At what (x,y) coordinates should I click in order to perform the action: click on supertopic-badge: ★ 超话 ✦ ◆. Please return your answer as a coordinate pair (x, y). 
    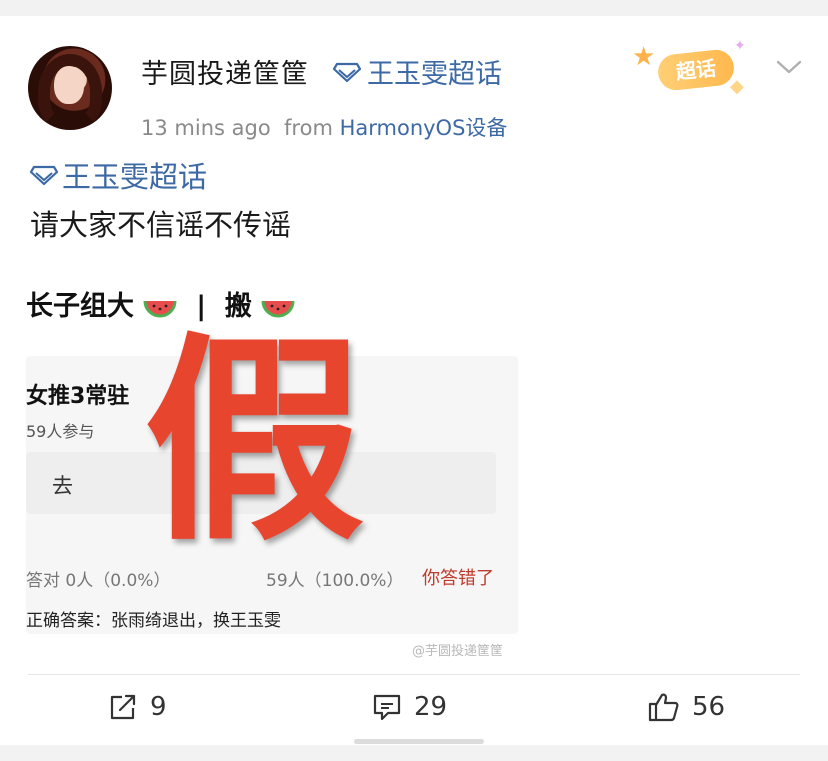
    Looking at the image, I should click on (695, 69).